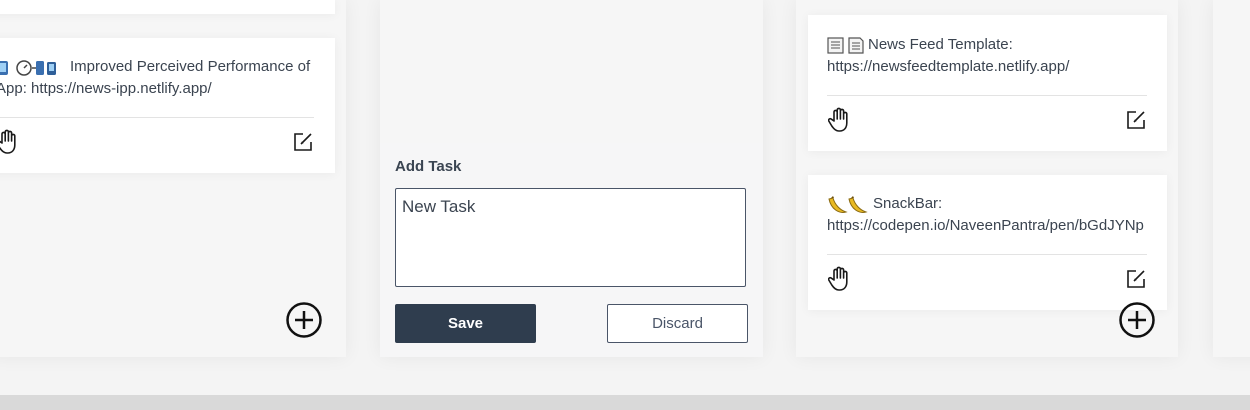  Describe the element at coordinates (948, 66) in the screenshot. I see `task-text-line2: https://newsfeedtemplate.netlify.app/` at that location.